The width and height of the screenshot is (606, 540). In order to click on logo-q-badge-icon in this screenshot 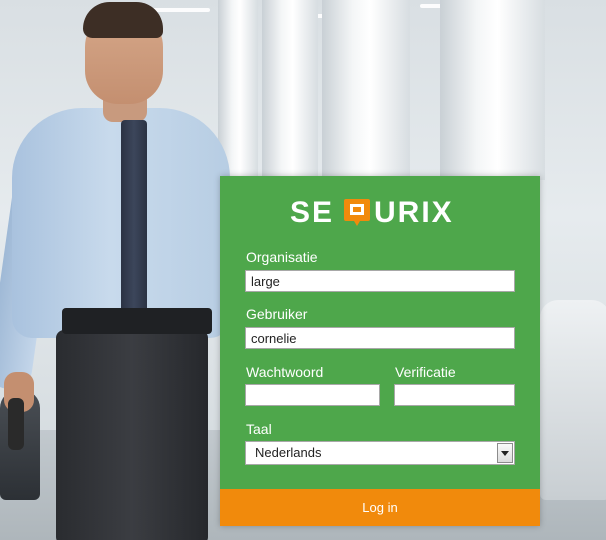, I will do `click(357, 212)`.